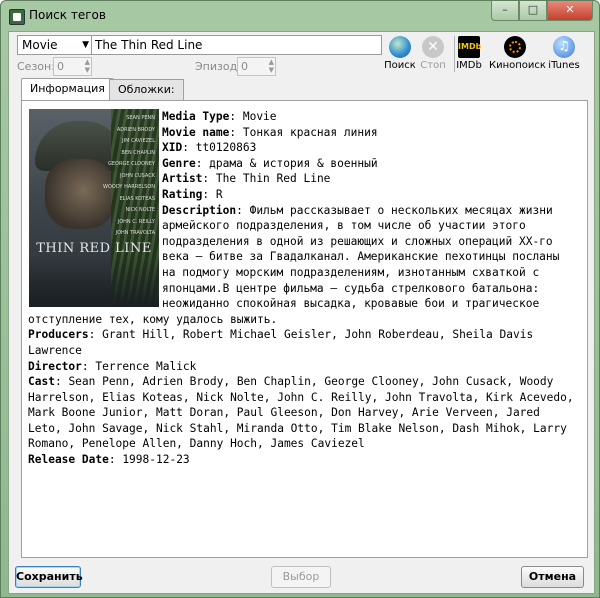 This screenshot has width=600, height=598. What do you see at coordinates (236, 45) in the screenshot?
I see `search-input: The Thin Red Line` at bounding box center [236, 45].